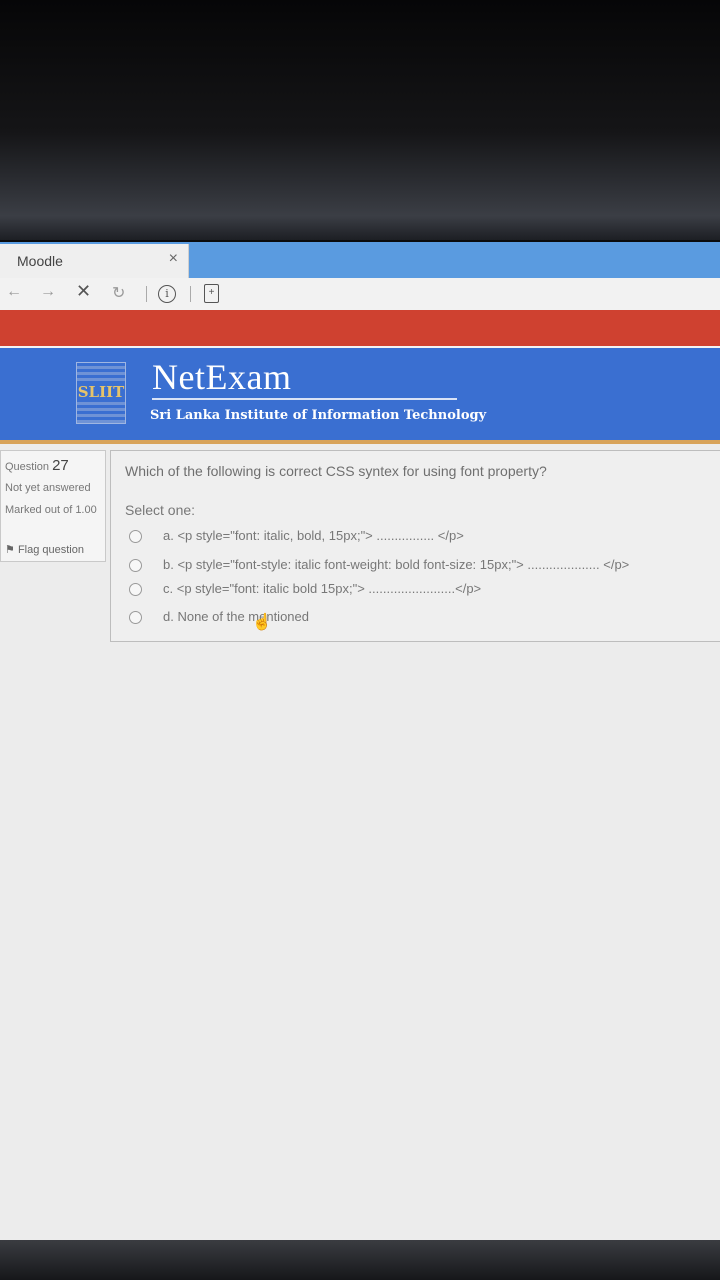 Image resolution: width=720 pixels, height=1280 pixels. Describe the element at coordinates (222, 377) in the screenshot. I see `site-title: NetExam` at that location.